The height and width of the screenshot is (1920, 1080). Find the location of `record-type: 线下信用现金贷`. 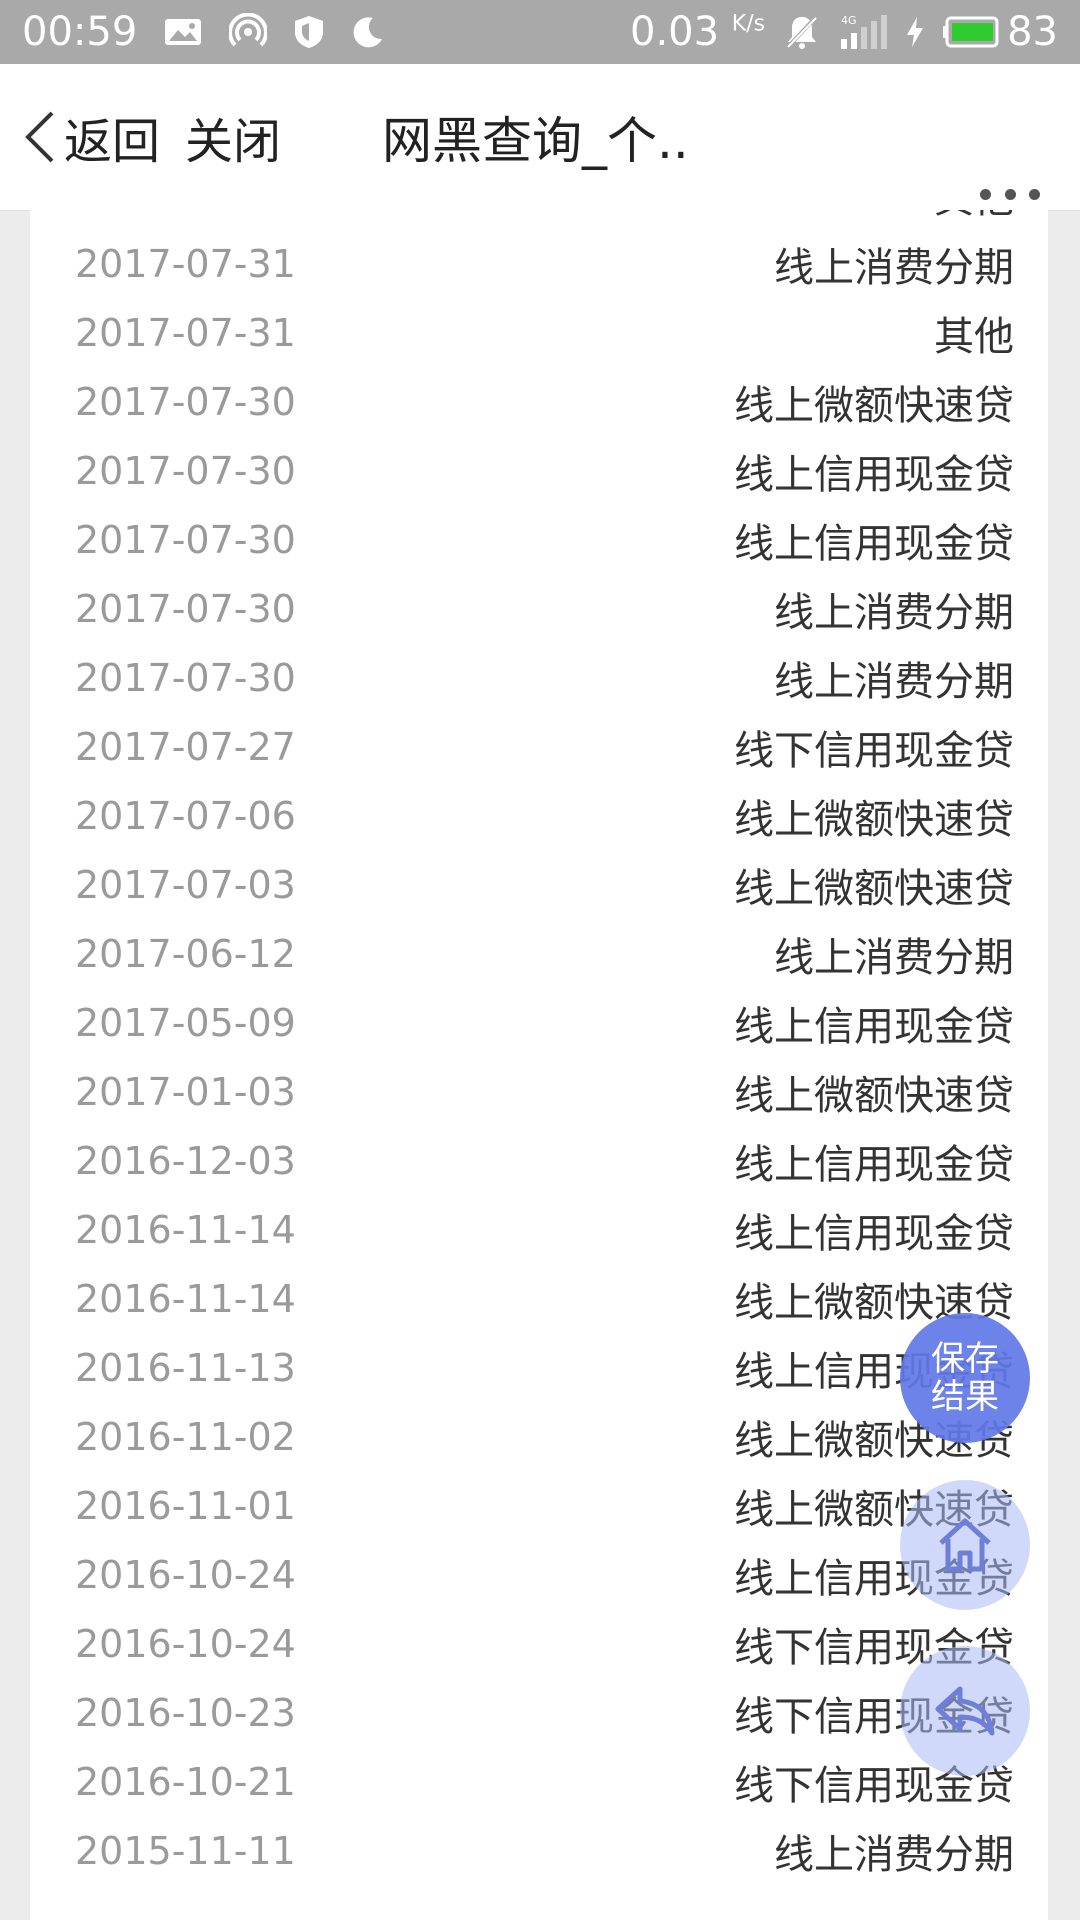

record-type: 线下信用现金贷 is located at coordinates (874, 750).